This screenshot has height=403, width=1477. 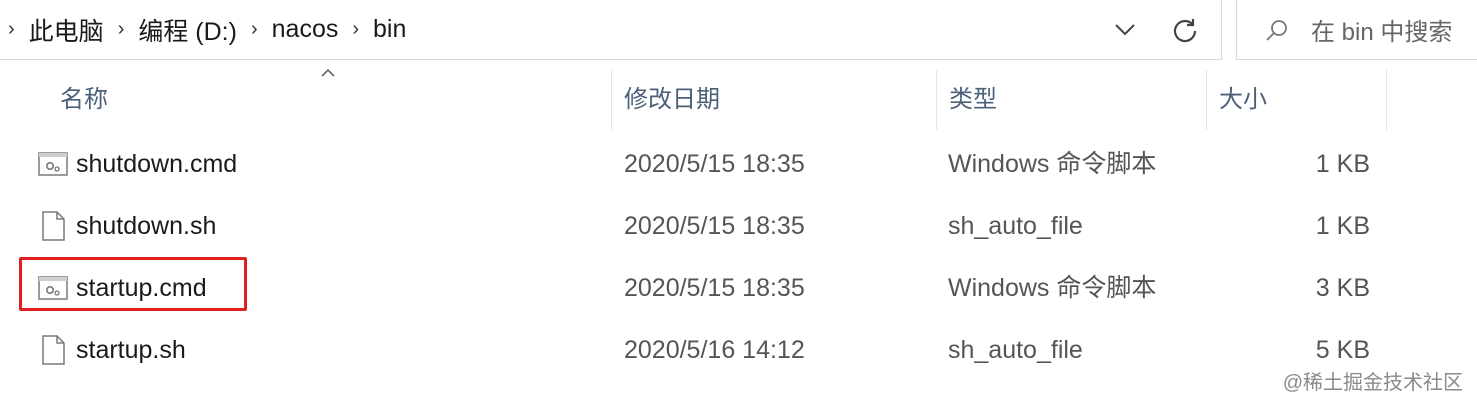 What do you see at coordinates (156, 164) in the screenshot?
I see `file-name: shutdown.cmd` at bounding box center [156, 164].